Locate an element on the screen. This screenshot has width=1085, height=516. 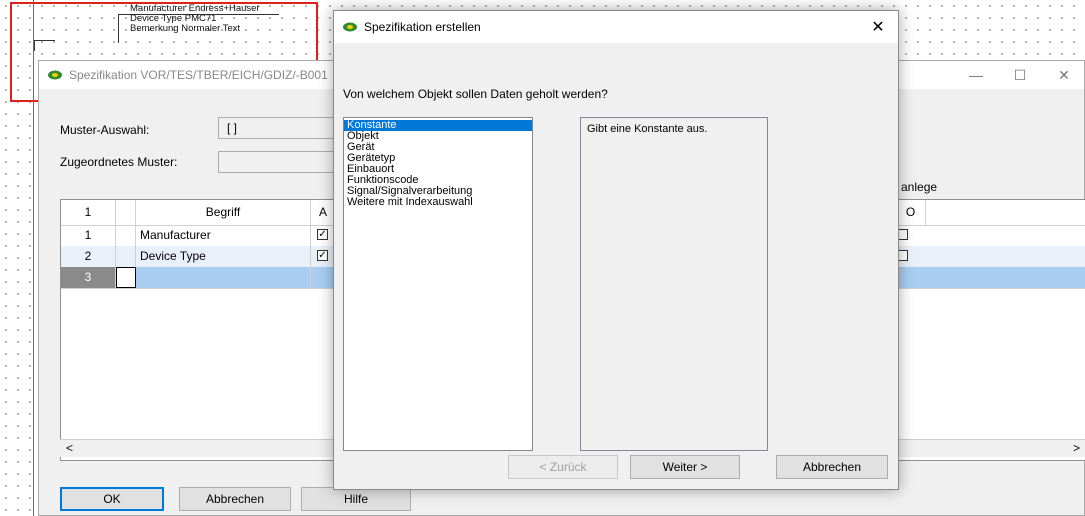
muster-field: [ ] is located at coordinates (278, 128).